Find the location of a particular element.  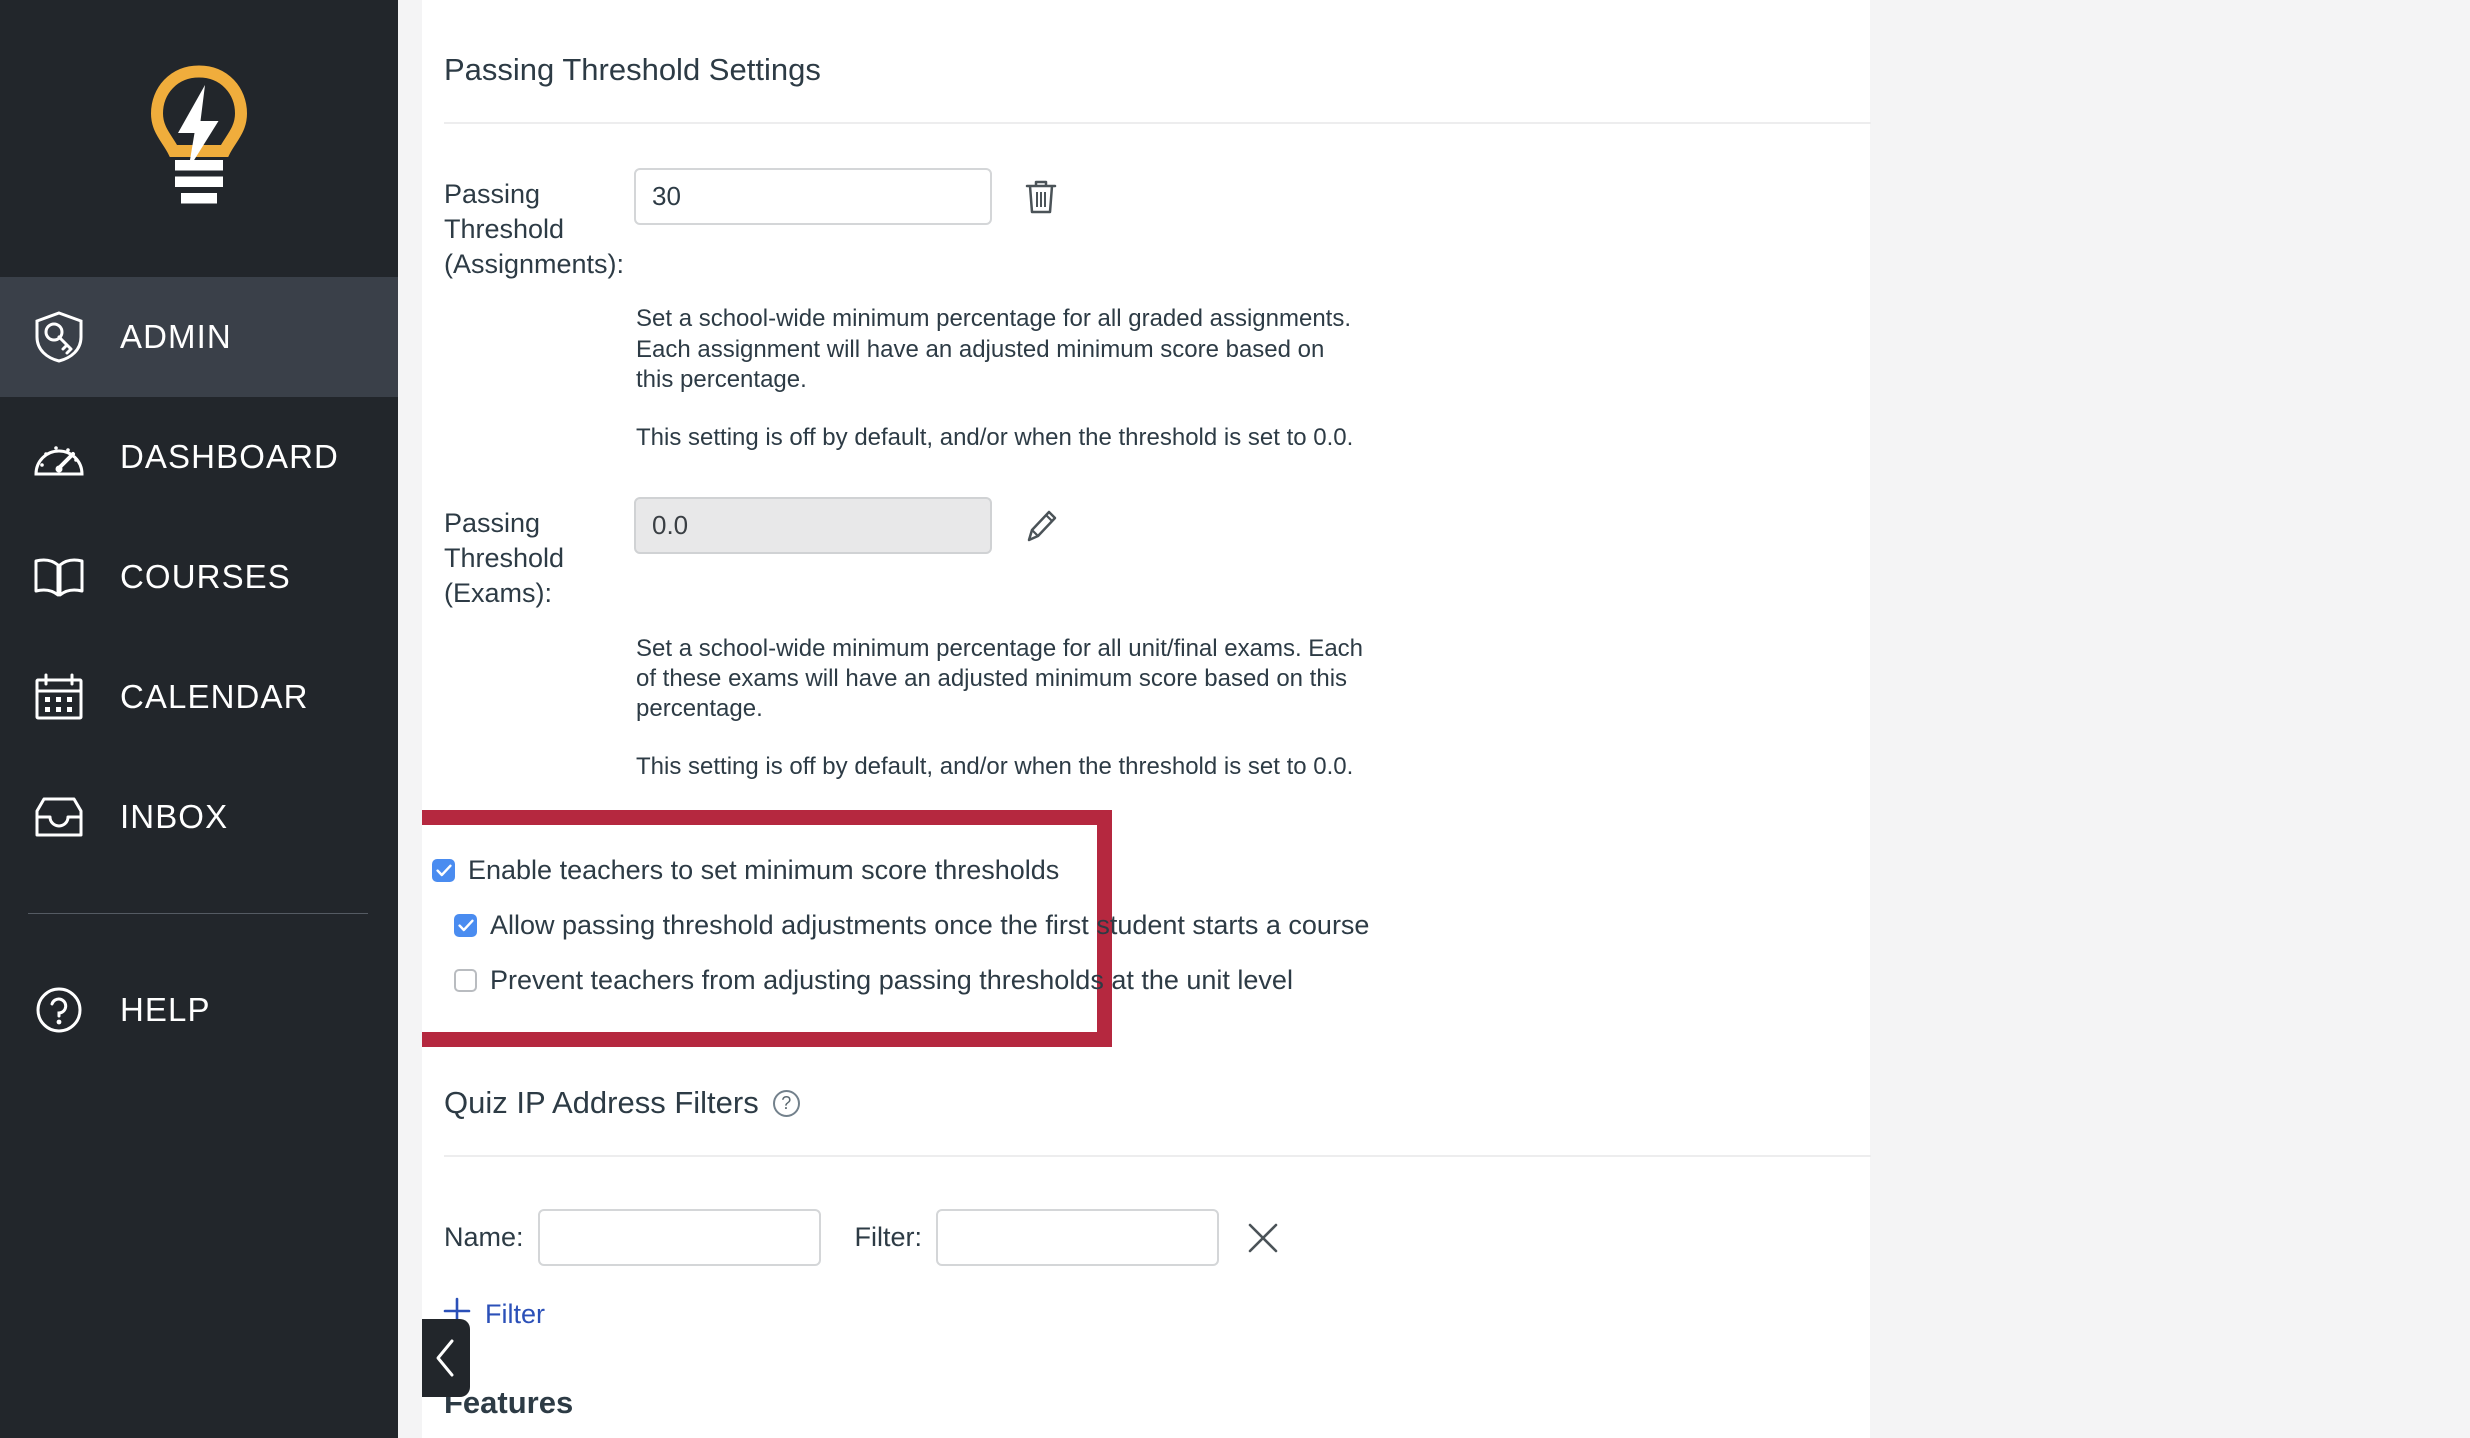

sidebar-item-help: HELP is located at coordinates (199, 1010).